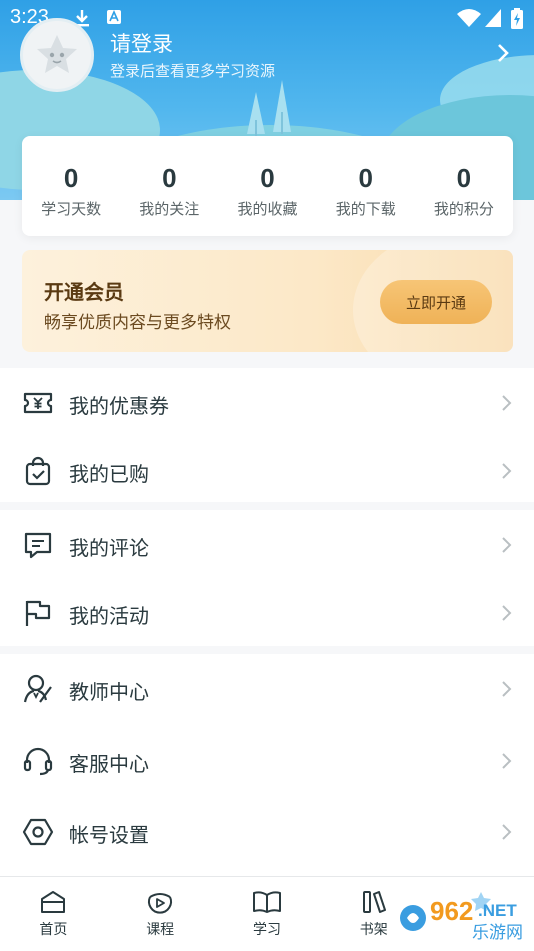 This screenshot has width=534, height=951. I want to click on tab-study: 学习, so click(267, 914).